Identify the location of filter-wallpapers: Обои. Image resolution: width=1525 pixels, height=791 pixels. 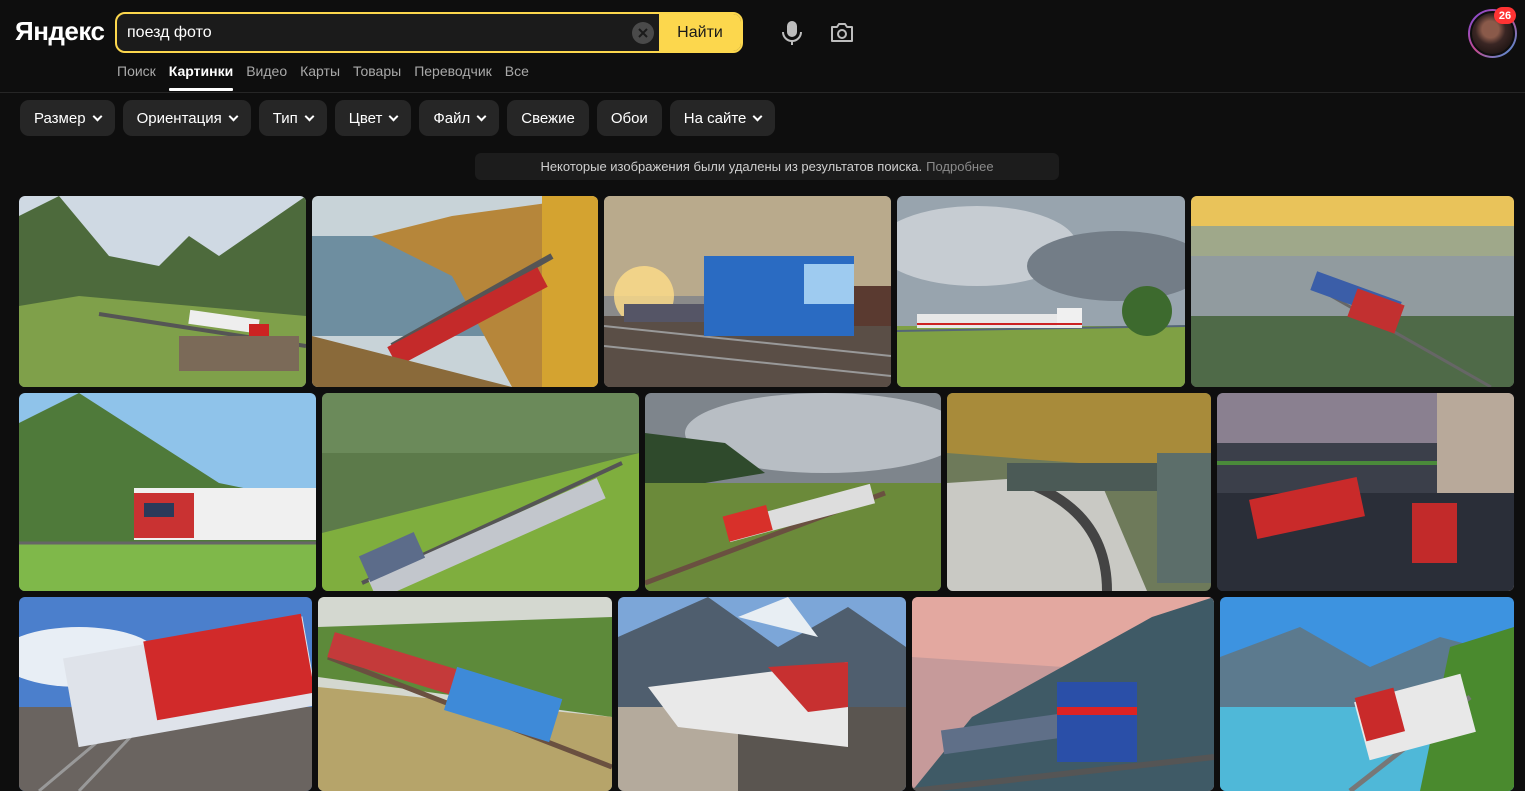
(629, 118).